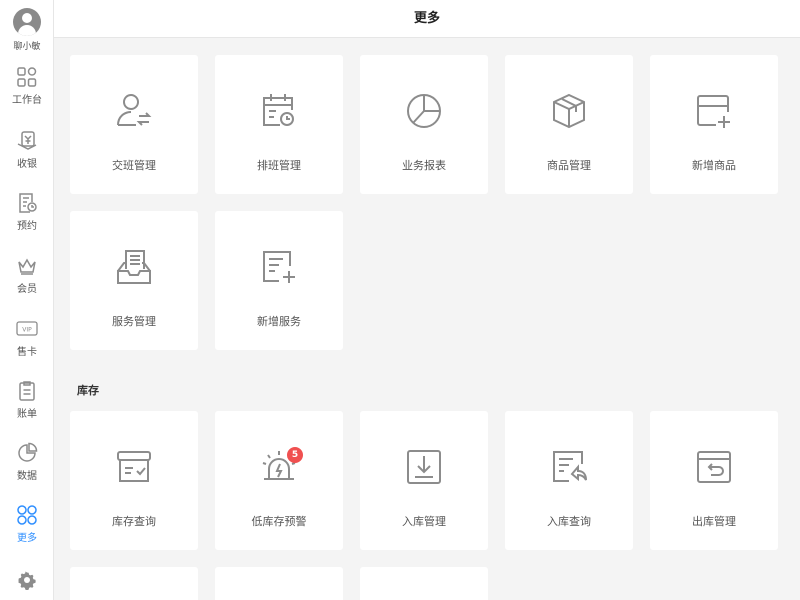  Describe the element at coordinates (134, 521) in the screenshot. I see `card-label: 库存查询` at that location.